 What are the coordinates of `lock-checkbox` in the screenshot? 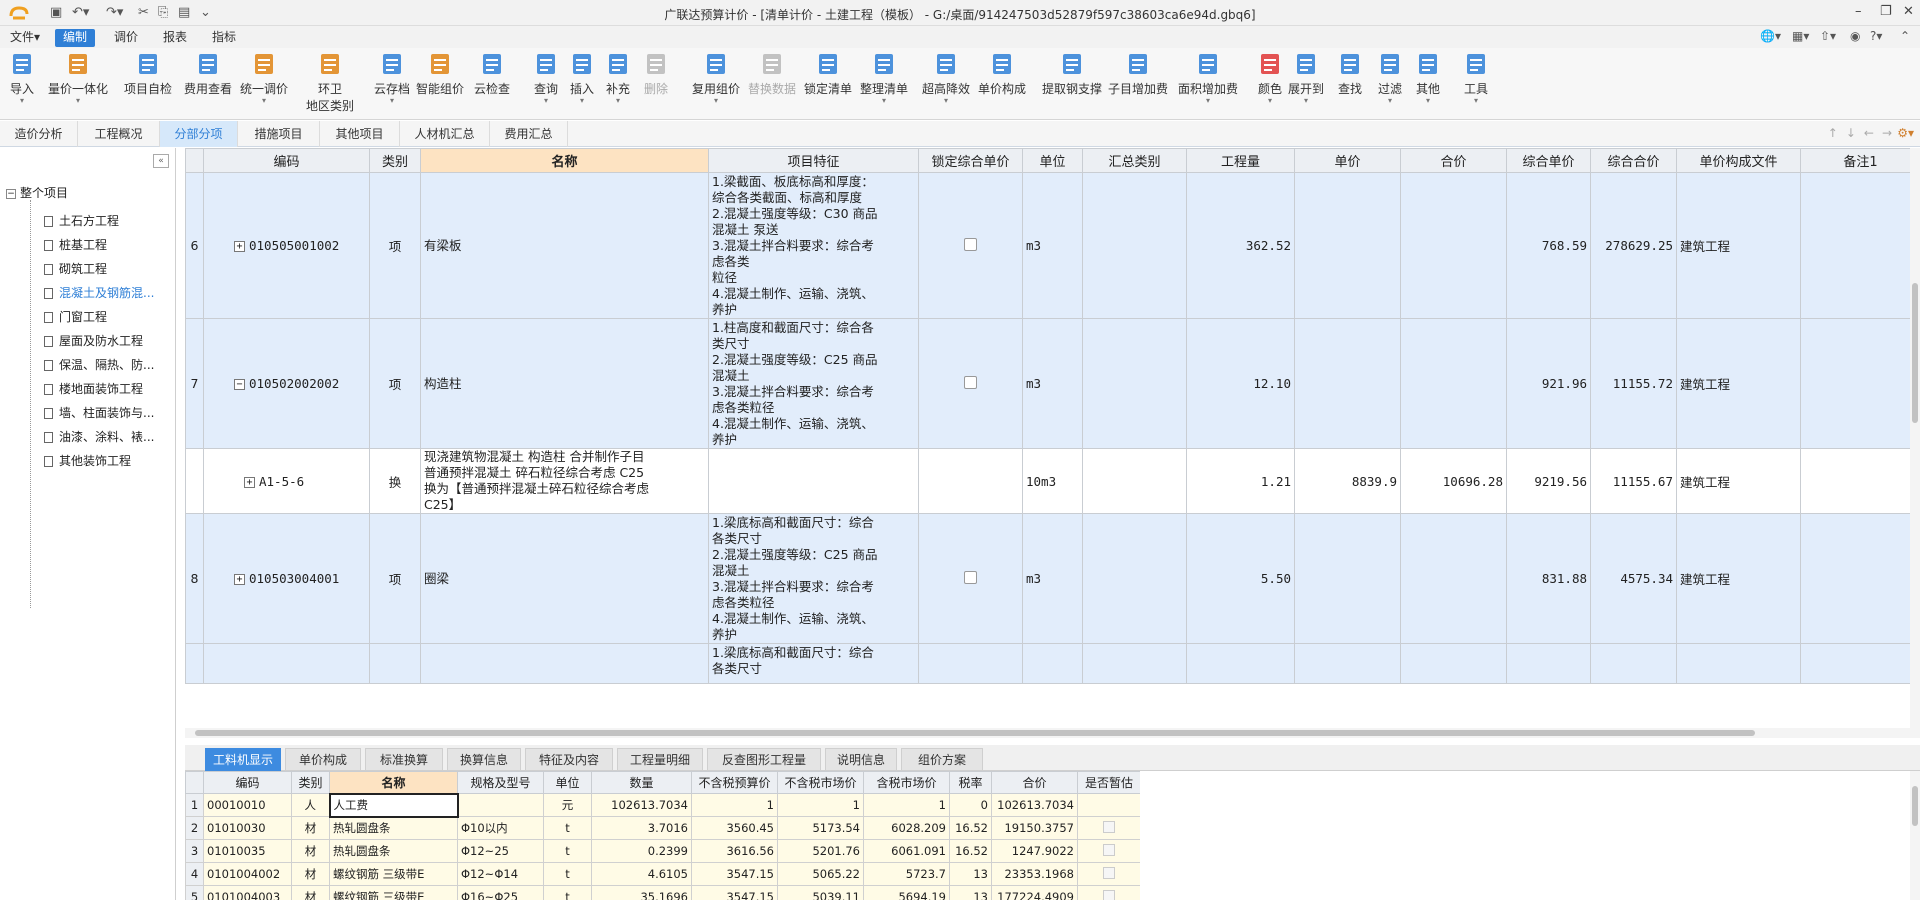 It's located at (970, 382).